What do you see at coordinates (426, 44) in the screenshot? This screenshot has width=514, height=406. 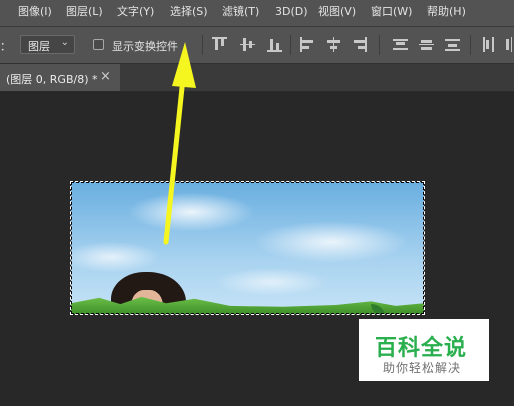 I see `distribute-vertical-center-icon` at bounding box center [426, 44].